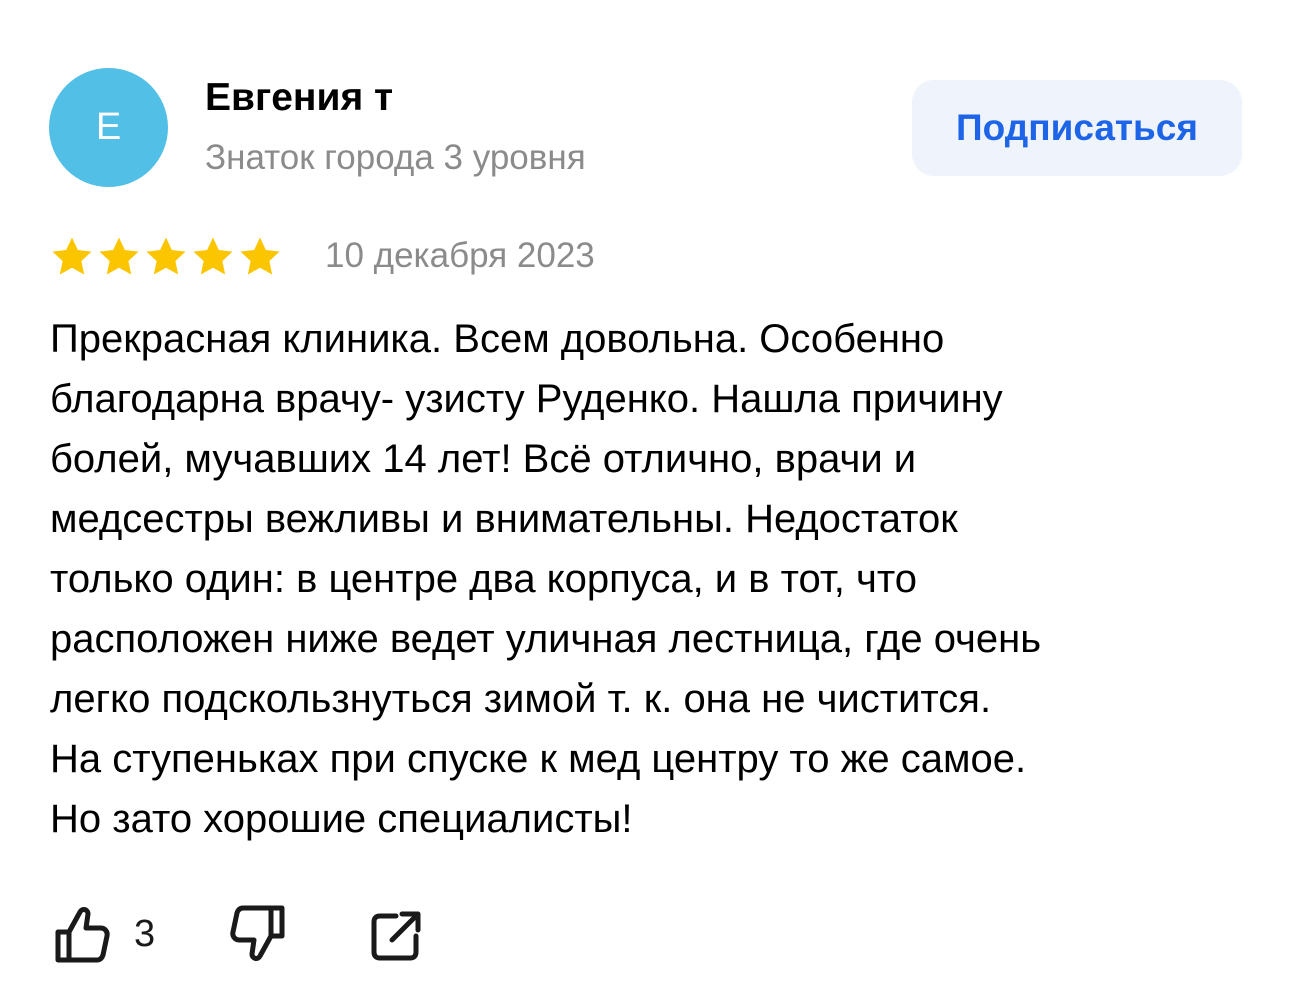 The height and width of the screenshot is (995, 1290). I want to click on subscribe-button: Подписаться, so click(1077, 128).